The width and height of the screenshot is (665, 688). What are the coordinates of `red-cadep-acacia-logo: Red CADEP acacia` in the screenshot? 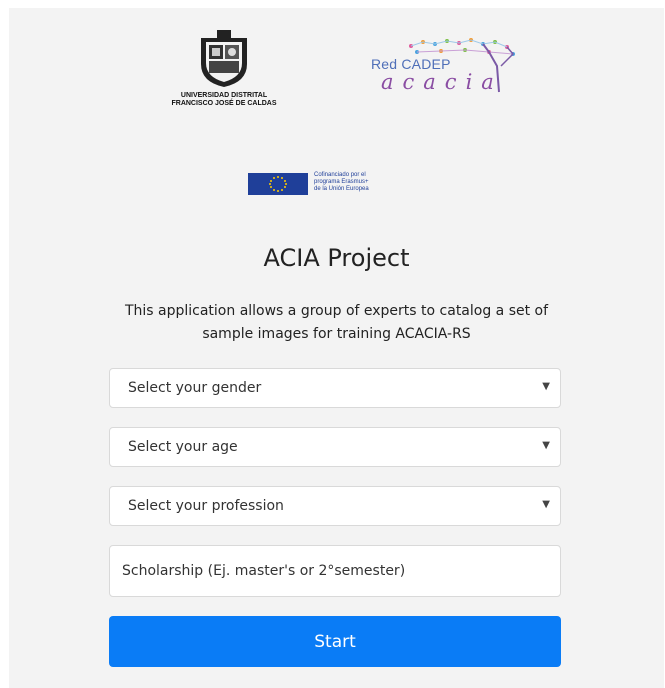 It's located at (451, 71).